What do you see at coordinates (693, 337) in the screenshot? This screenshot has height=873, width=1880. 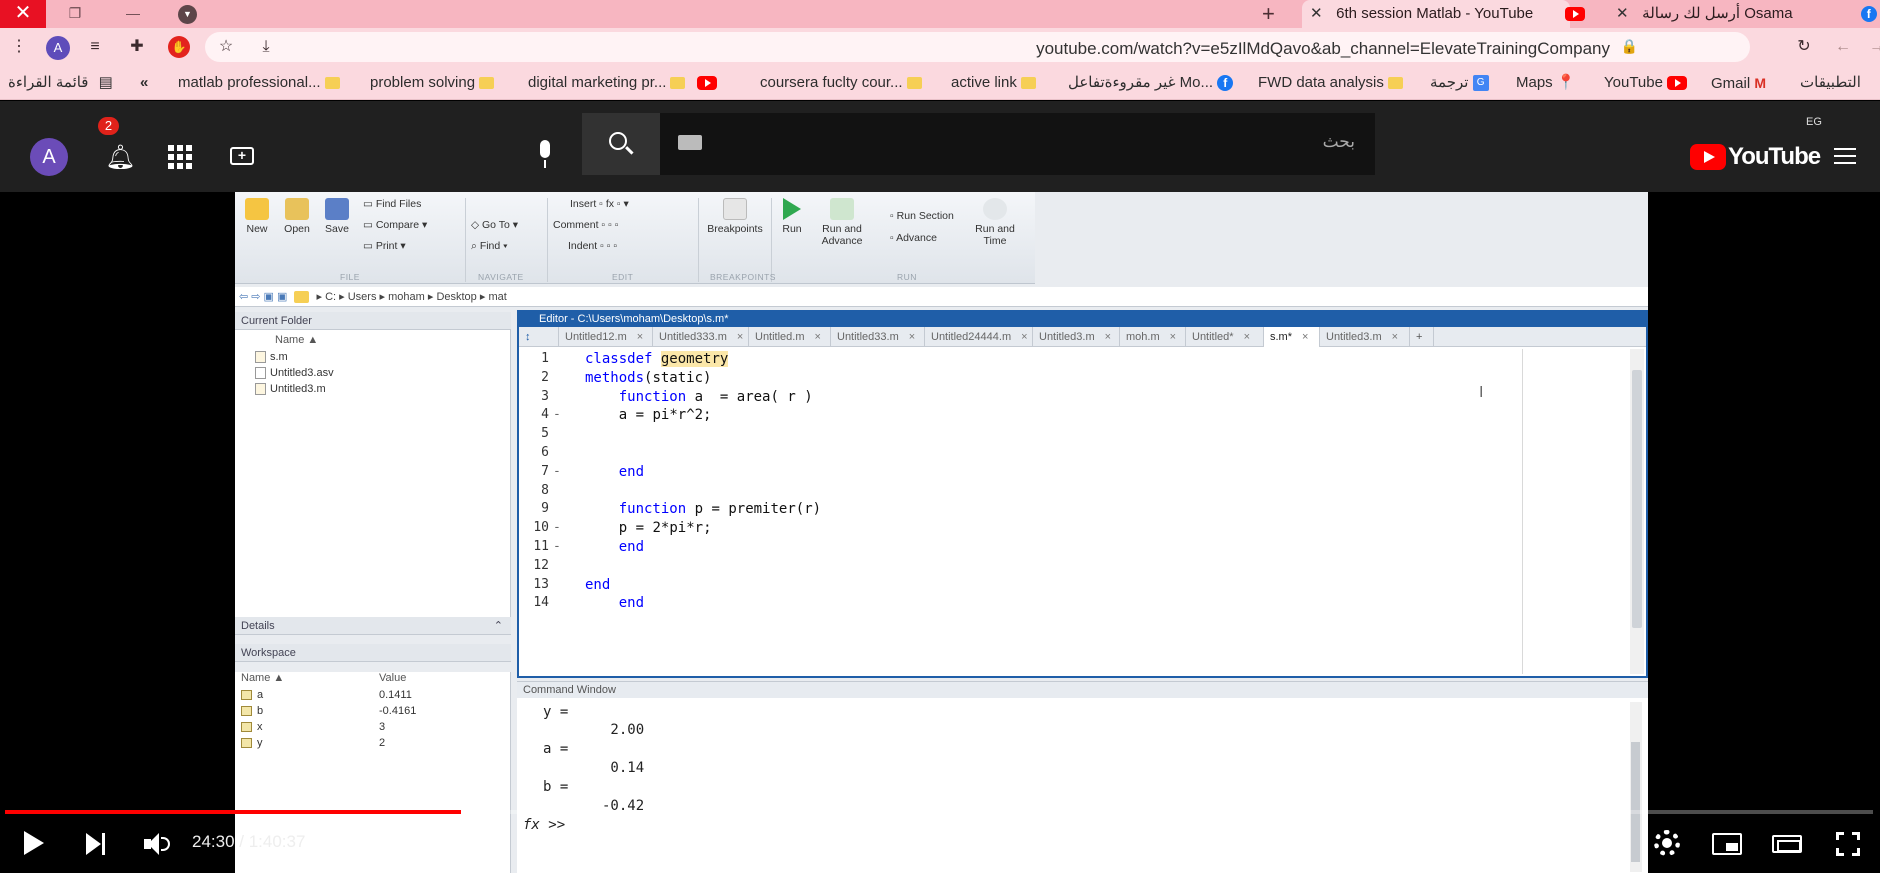 I see `tab-label: Untitled333.m` at bounding box center [693, 337].